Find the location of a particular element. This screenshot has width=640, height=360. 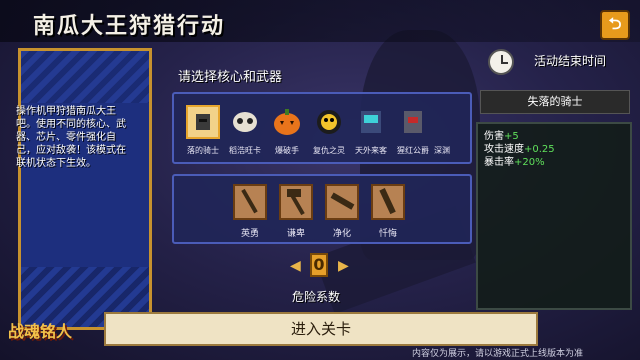

core-card: 天外来客 is located at coordinates (371, 128).